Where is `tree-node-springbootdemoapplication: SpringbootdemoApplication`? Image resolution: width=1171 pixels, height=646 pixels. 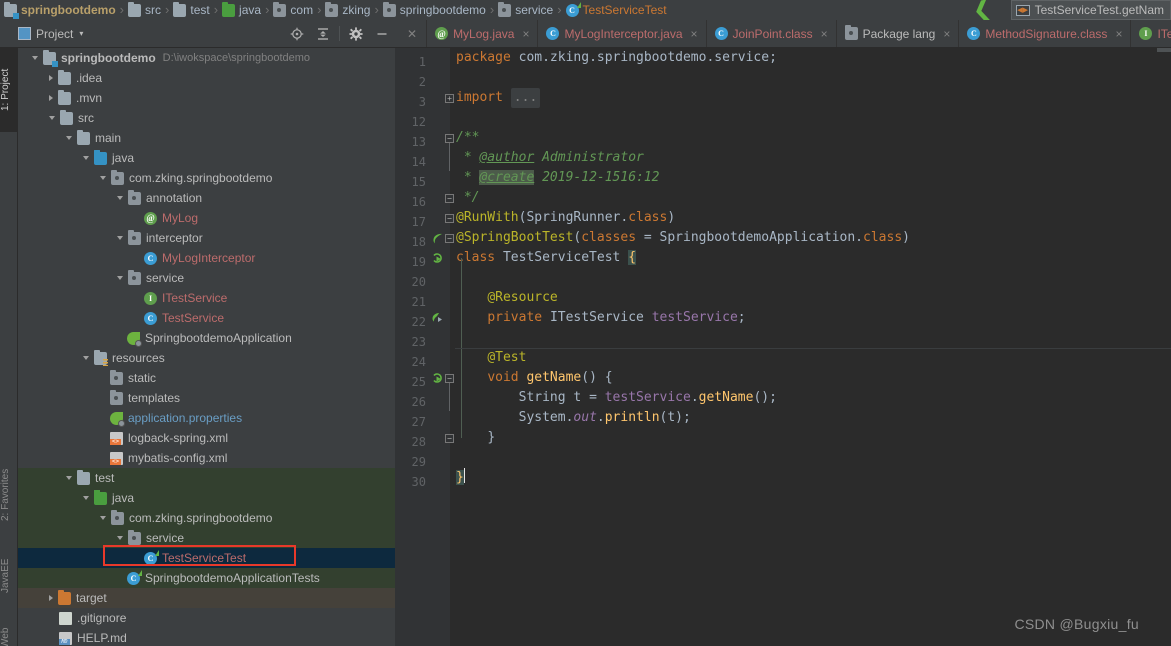
tree-node-springbootdemoapplication: SpringbootdemoApplication is located at coordinates (206, 338).